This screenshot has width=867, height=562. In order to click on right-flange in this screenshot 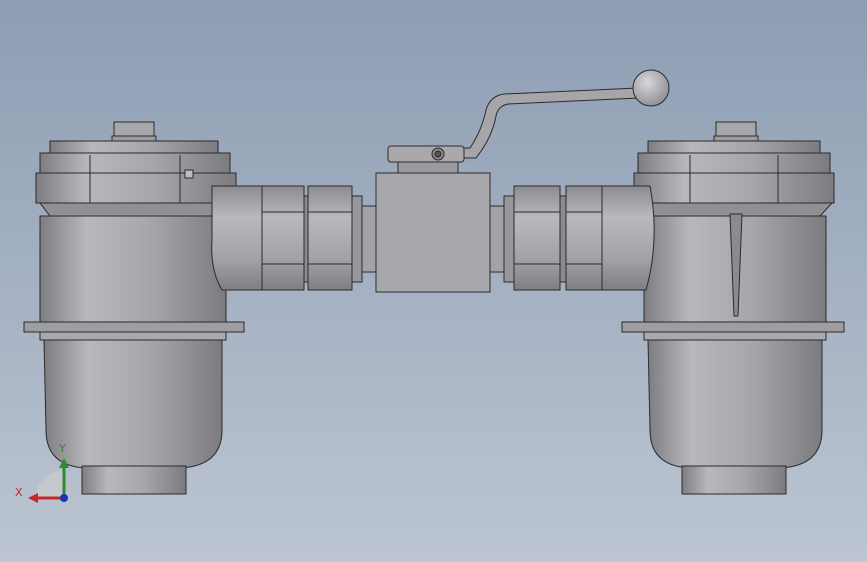, I will do `click(733, 327)`.